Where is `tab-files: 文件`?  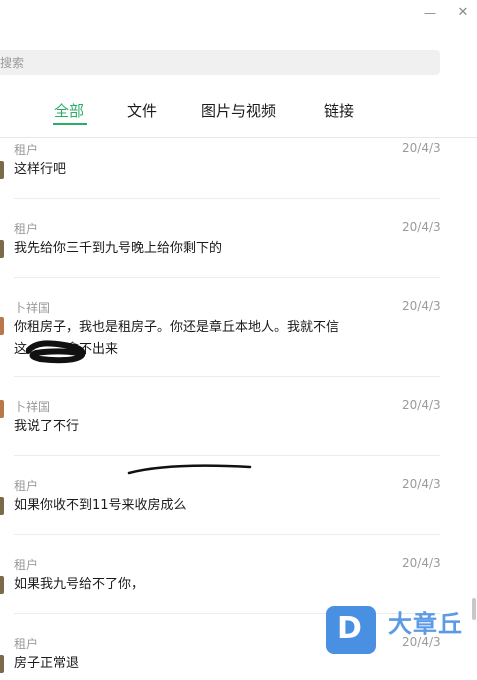
tab-files: 文件 is located at coordinates (142, 110).